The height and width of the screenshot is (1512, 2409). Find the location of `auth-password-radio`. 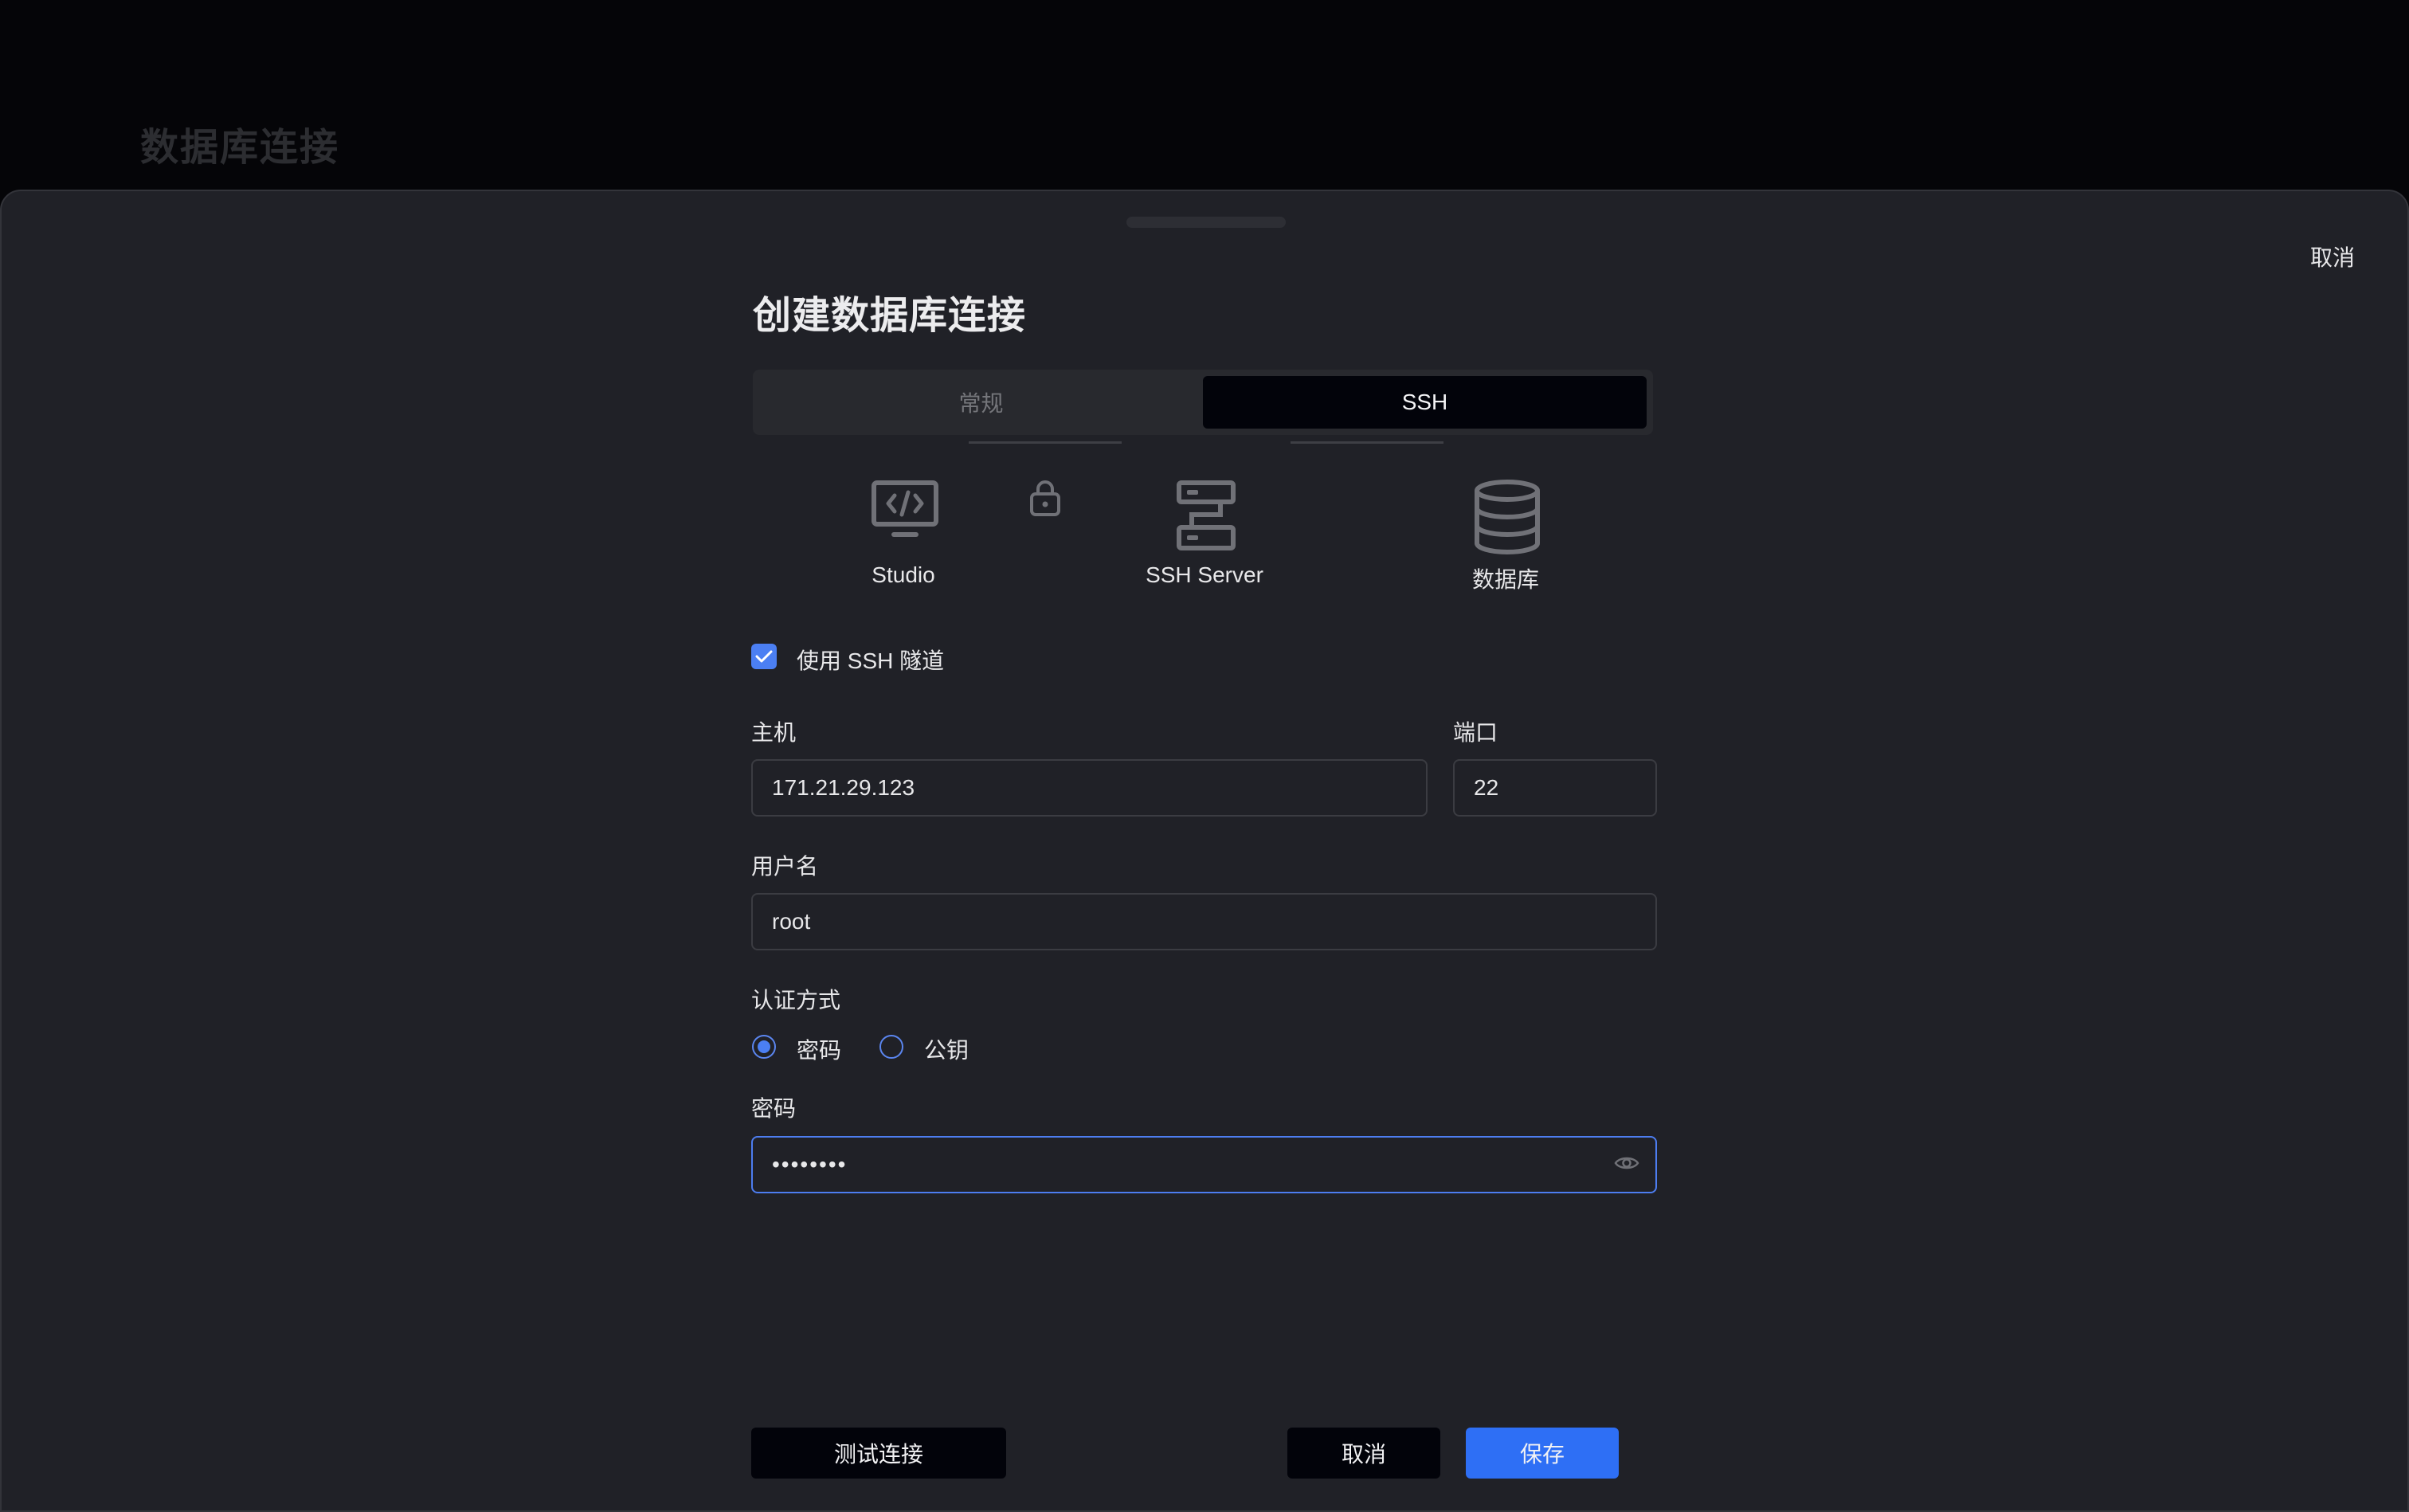

auth-password-radio is located at coordinates (764, 1047).